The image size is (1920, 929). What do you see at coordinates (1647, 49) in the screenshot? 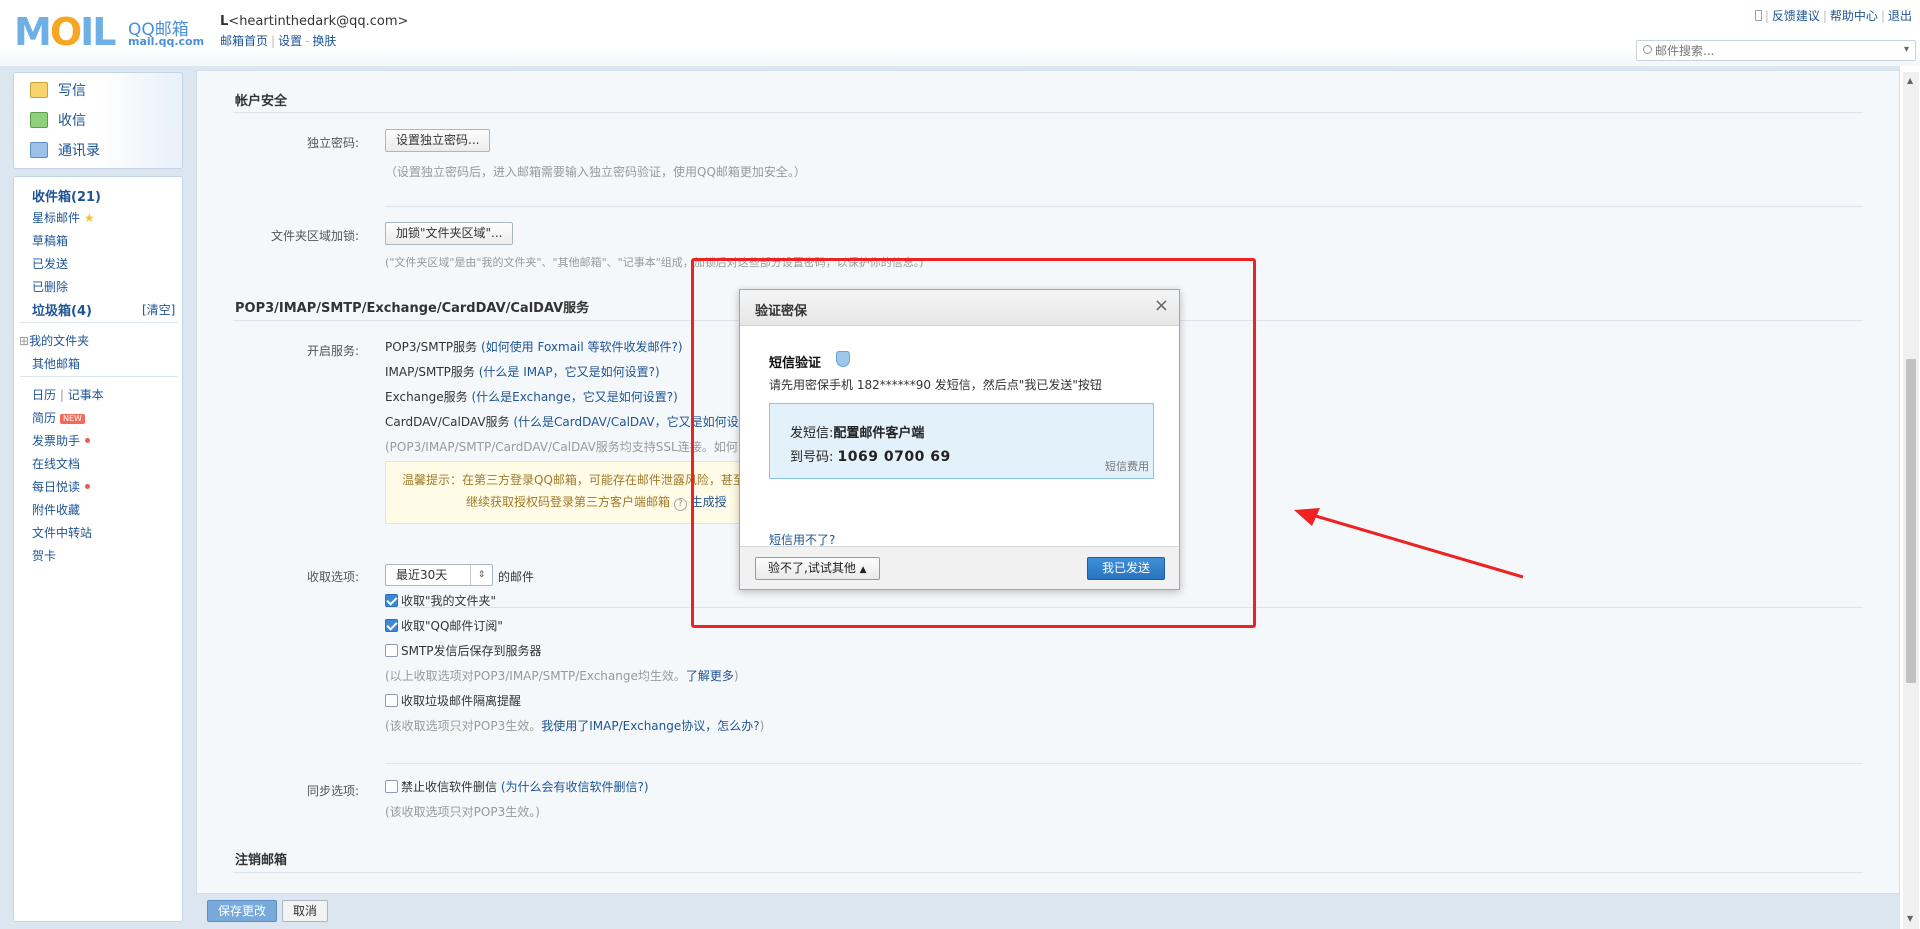
I see `search-icon` at bounding box center [1647, 49].